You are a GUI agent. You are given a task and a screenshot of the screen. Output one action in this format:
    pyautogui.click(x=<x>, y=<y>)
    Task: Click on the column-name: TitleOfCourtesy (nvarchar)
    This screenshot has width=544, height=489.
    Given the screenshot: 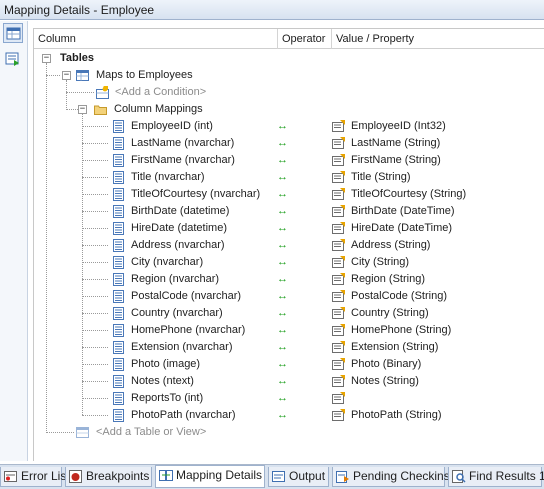 What is the action you would take?
    pyautogui.click(x=196, y=194)
    